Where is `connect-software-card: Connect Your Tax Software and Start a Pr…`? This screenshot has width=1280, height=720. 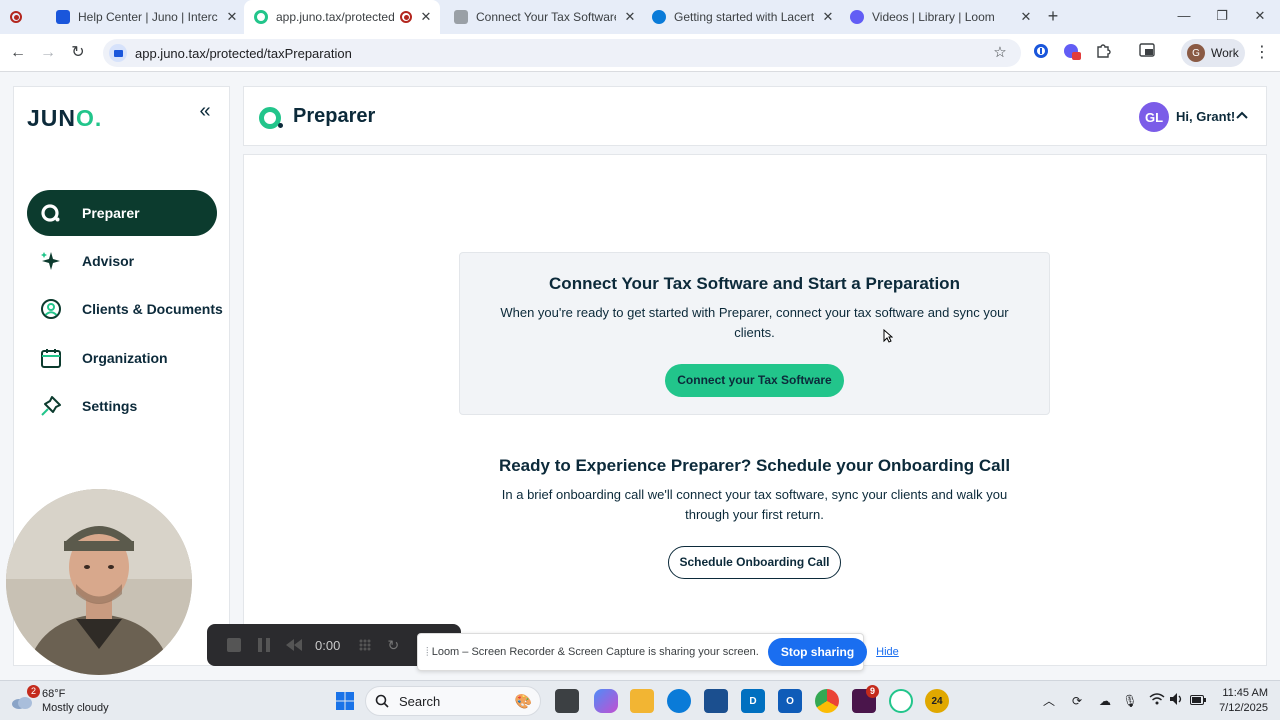 connect-software-card: Connect Your Tax Software and Start a Pr… is located at coordinates (754, 333).